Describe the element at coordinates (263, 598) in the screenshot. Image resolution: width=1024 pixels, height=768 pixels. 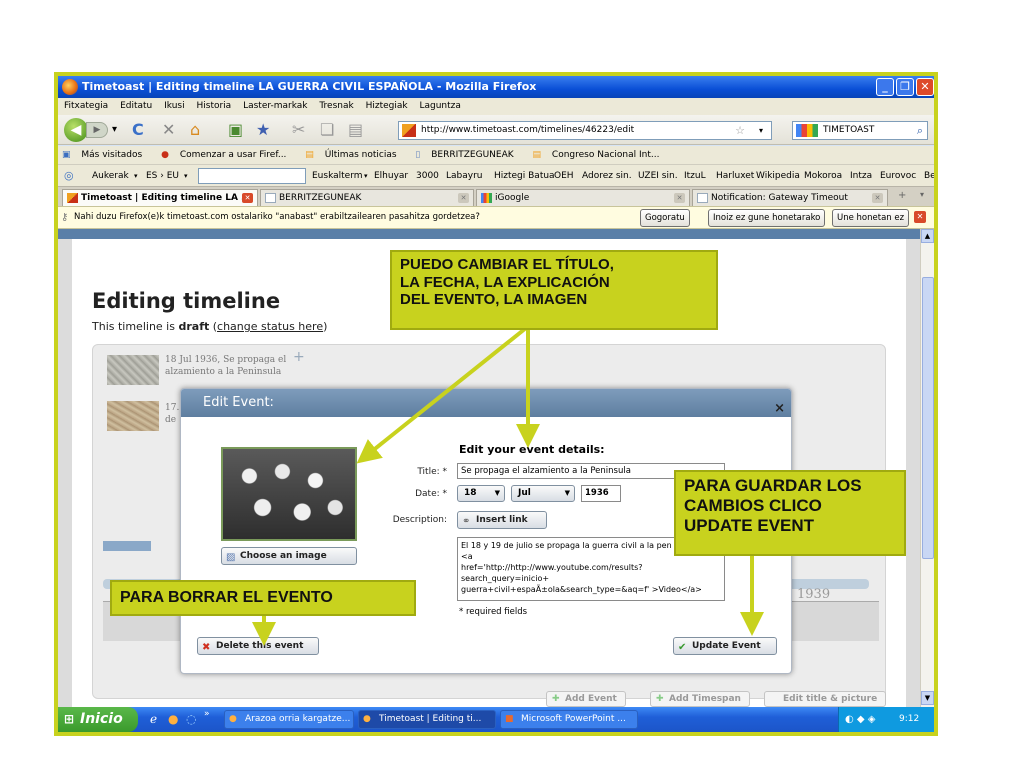
I see `callout-delete-event: PARA BORRAR EL EVENTO` at that location.